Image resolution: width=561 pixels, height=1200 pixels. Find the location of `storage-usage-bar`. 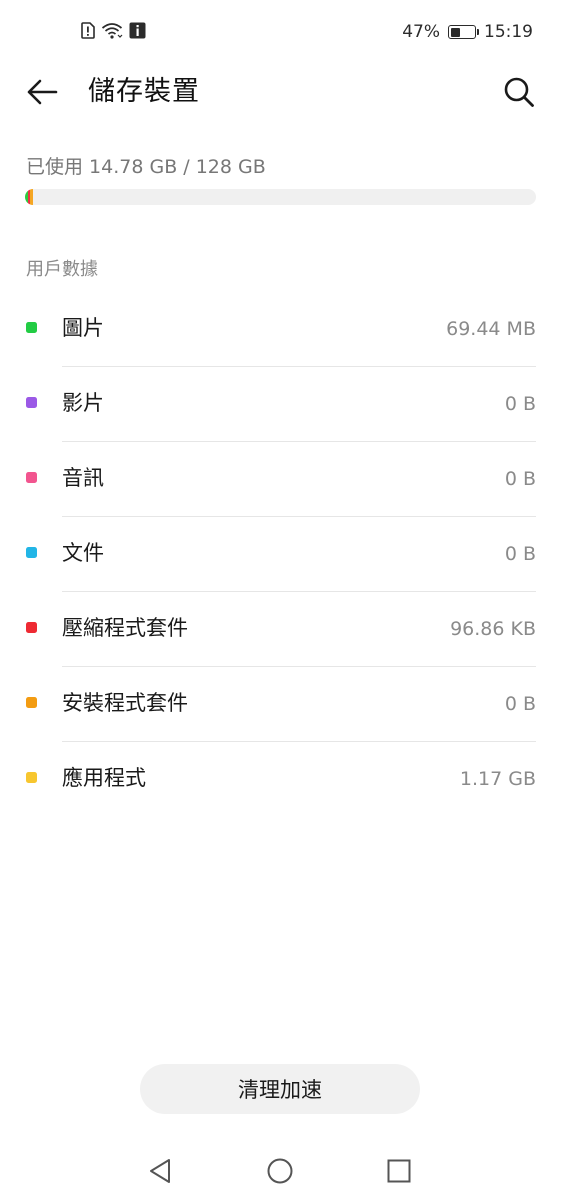

storage-usage-bar is located at coordinates (280, 197).